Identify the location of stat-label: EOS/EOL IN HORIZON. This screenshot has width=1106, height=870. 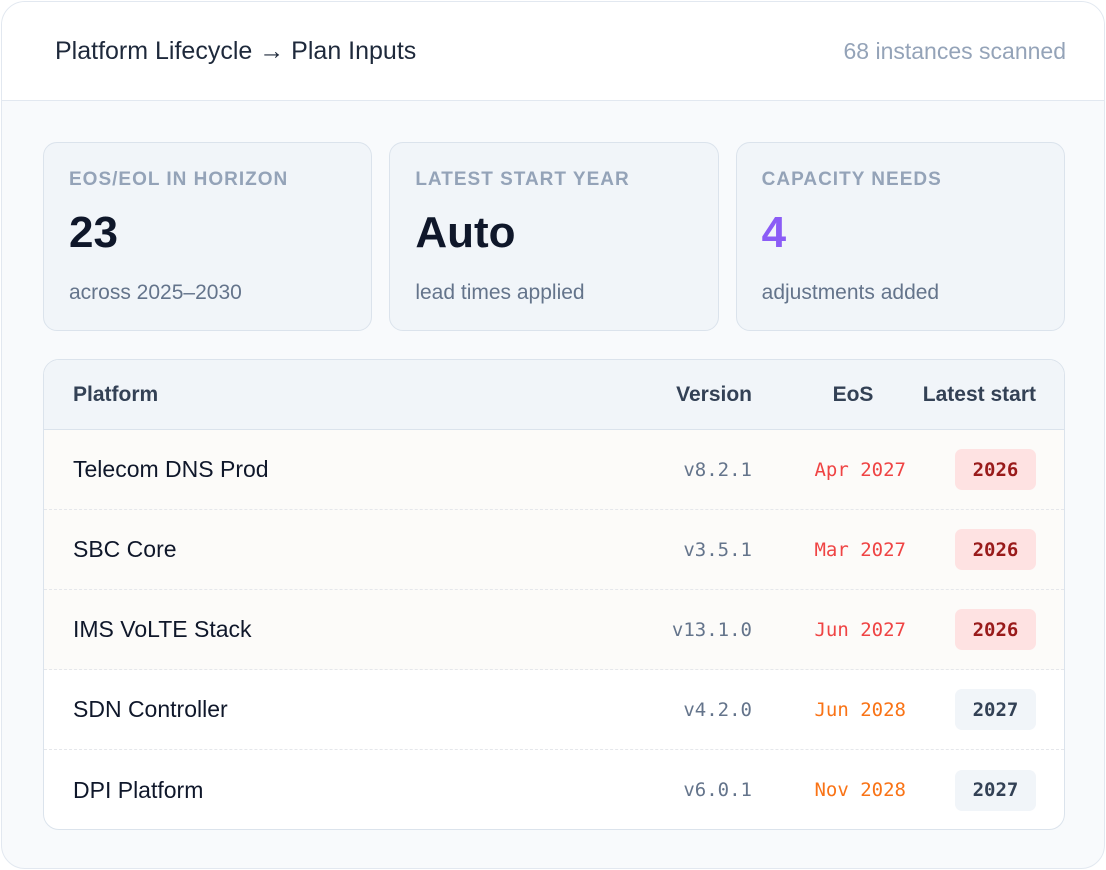
(179, 179).